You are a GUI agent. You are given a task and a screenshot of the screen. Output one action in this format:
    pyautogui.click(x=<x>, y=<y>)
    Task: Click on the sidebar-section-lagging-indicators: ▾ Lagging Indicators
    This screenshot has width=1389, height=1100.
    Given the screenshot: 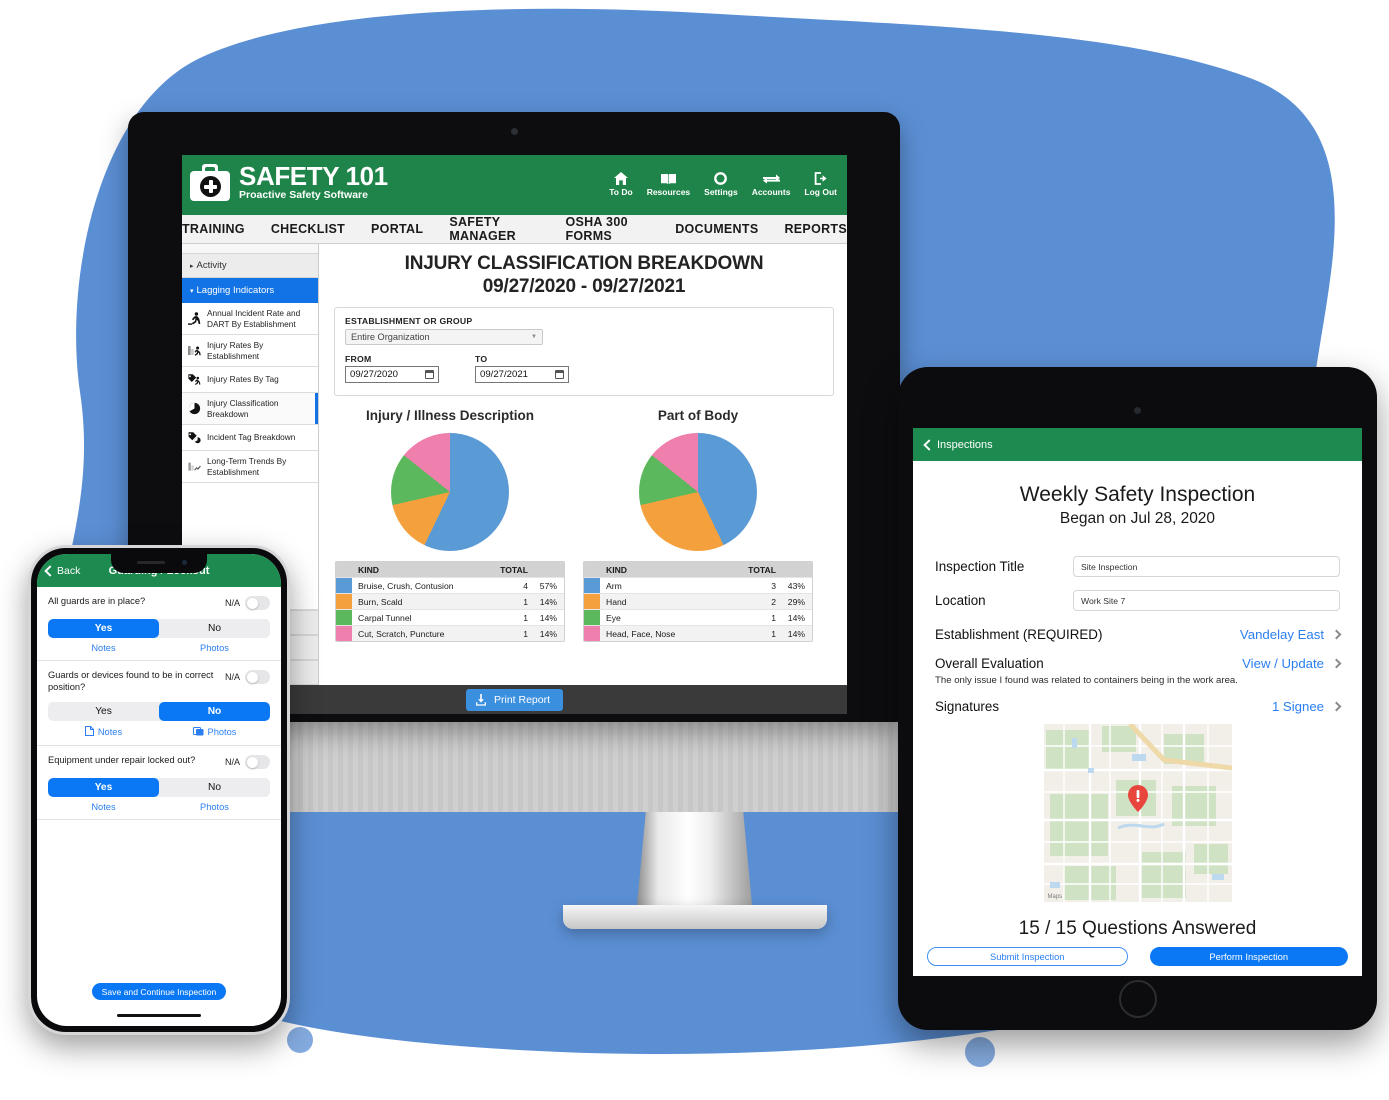 What is the action you would take?
    pyautogui.click(x=250, y=290)
    